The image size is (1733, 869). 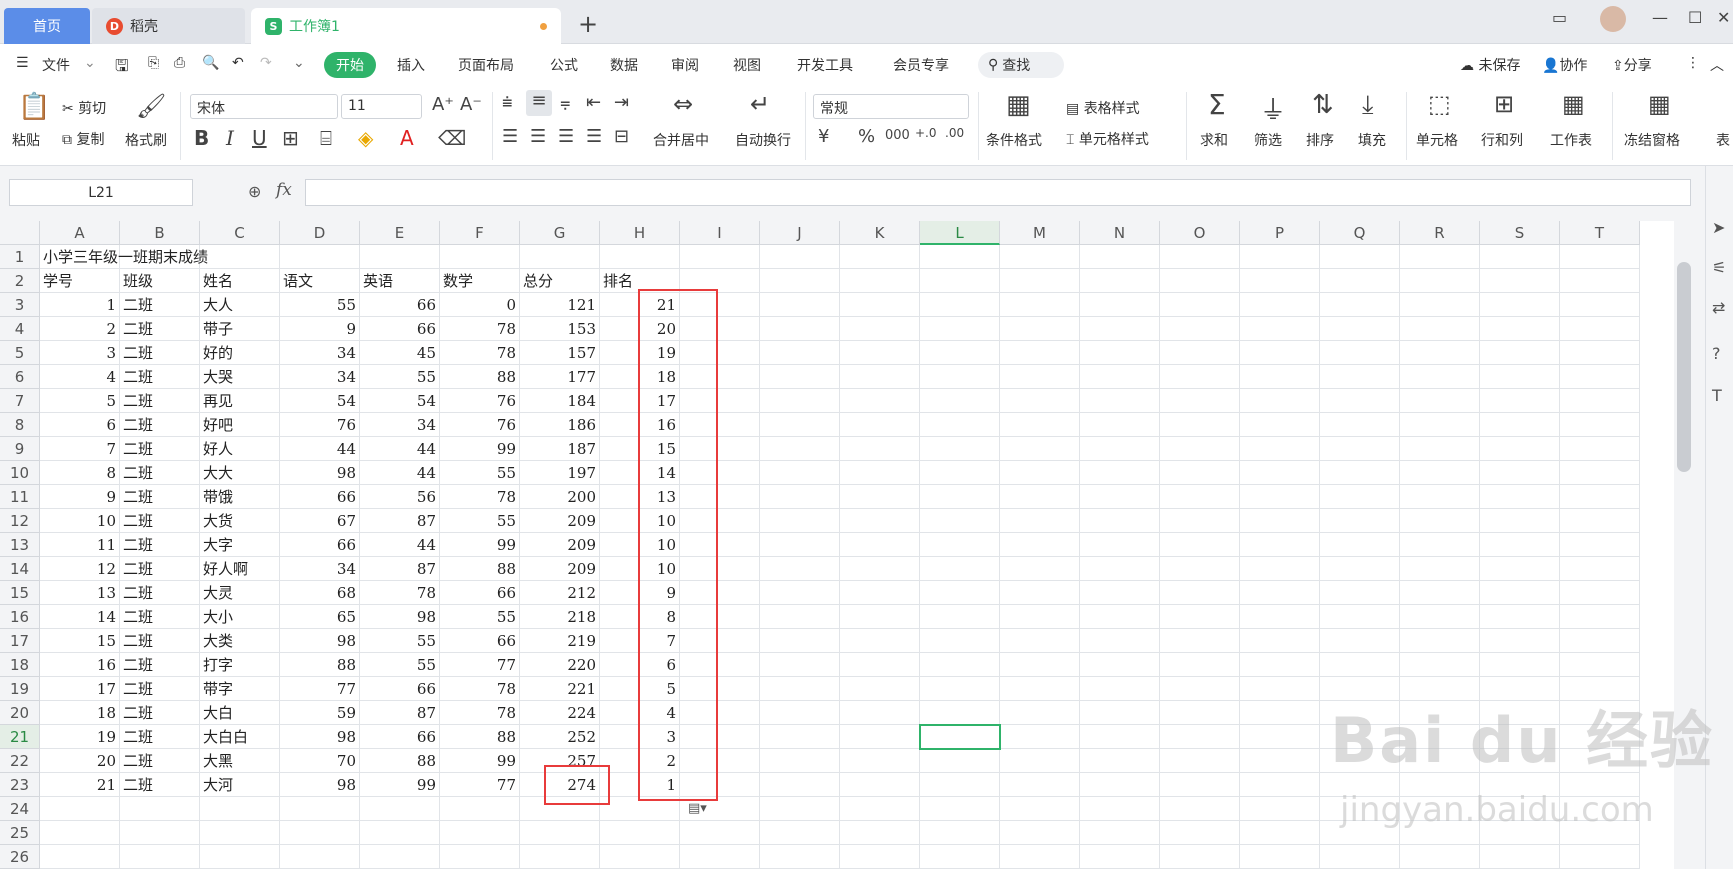 I want to click on transfer-icon: ⇄, so click(x=1718, y=307).